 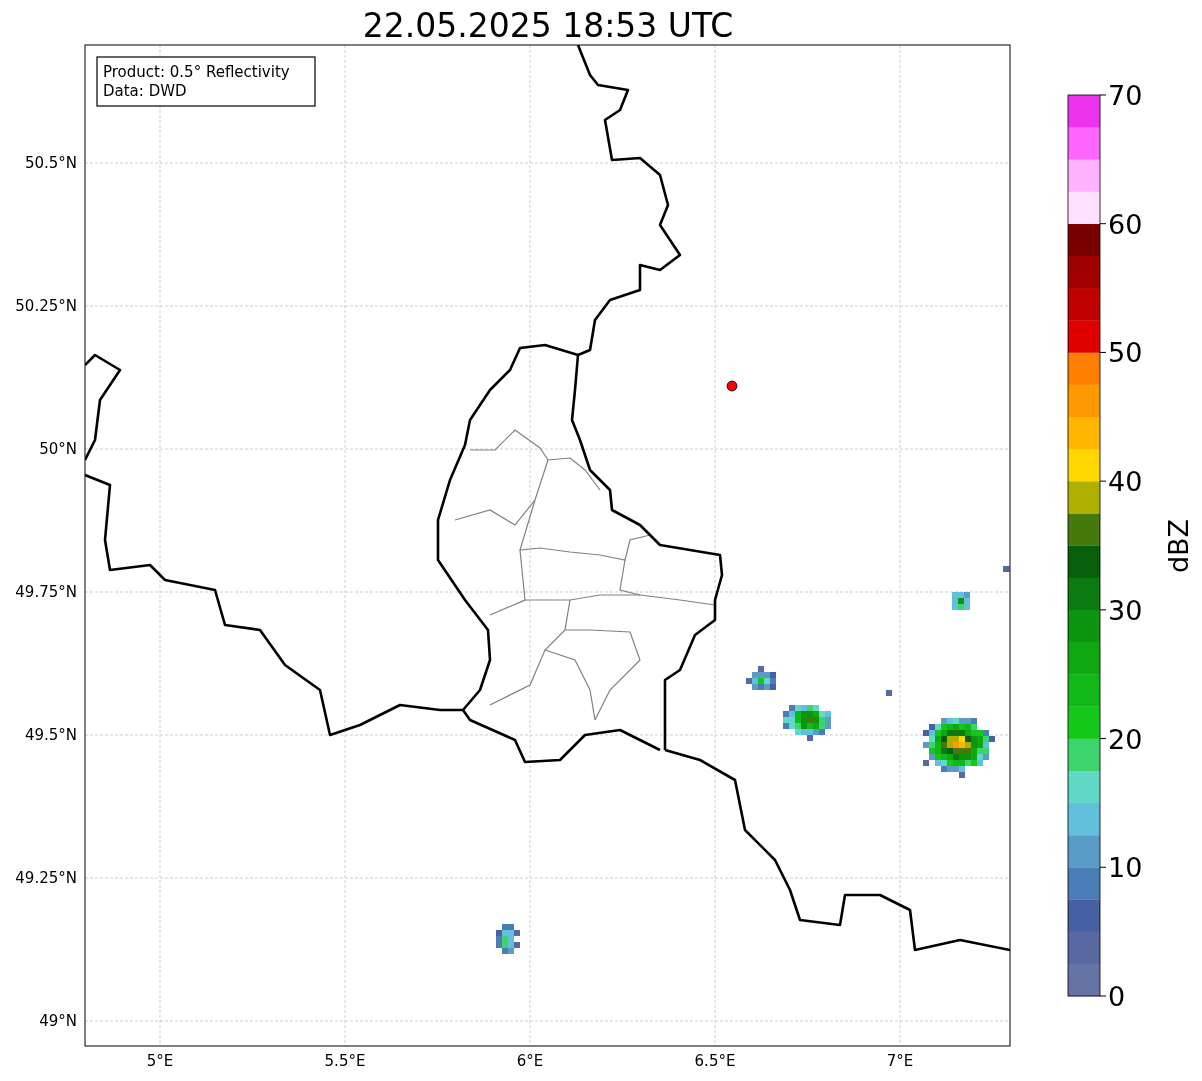 I want to click on colorbar-tick-label: 50, so click(x=1125, y=353).